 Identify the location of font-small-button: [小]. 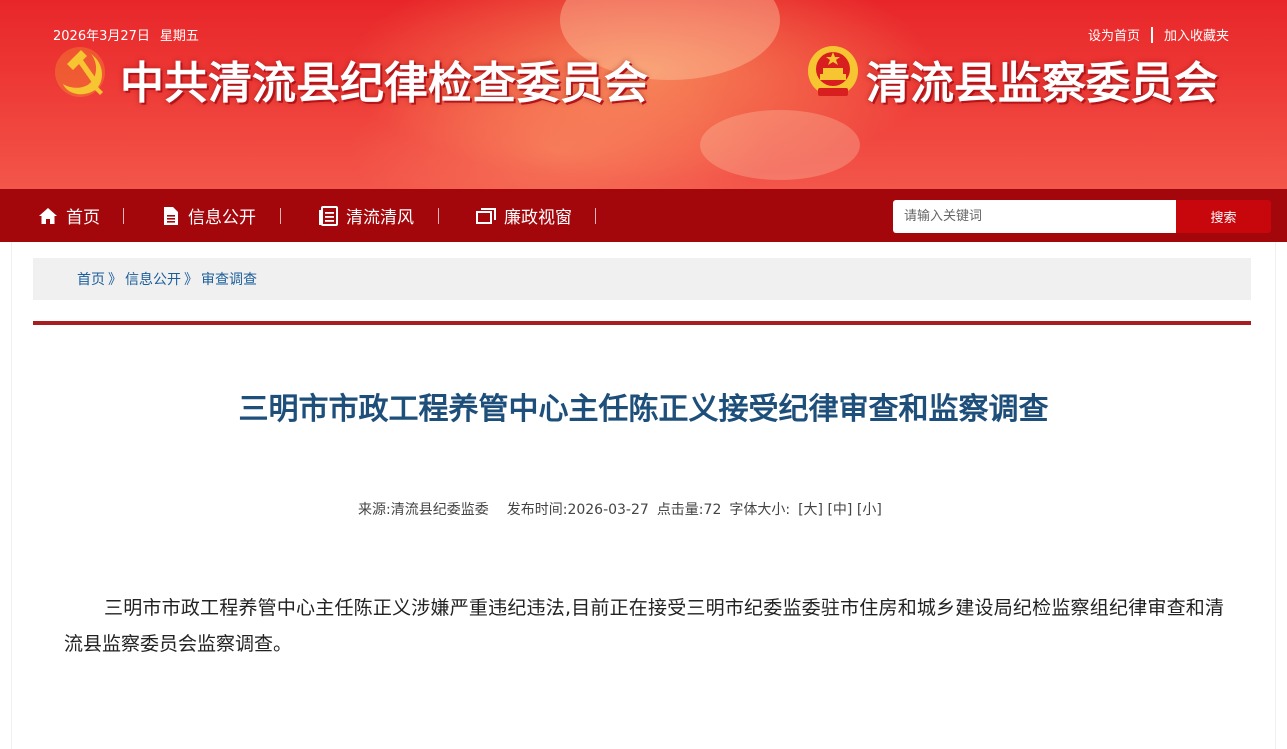
(869, 510).